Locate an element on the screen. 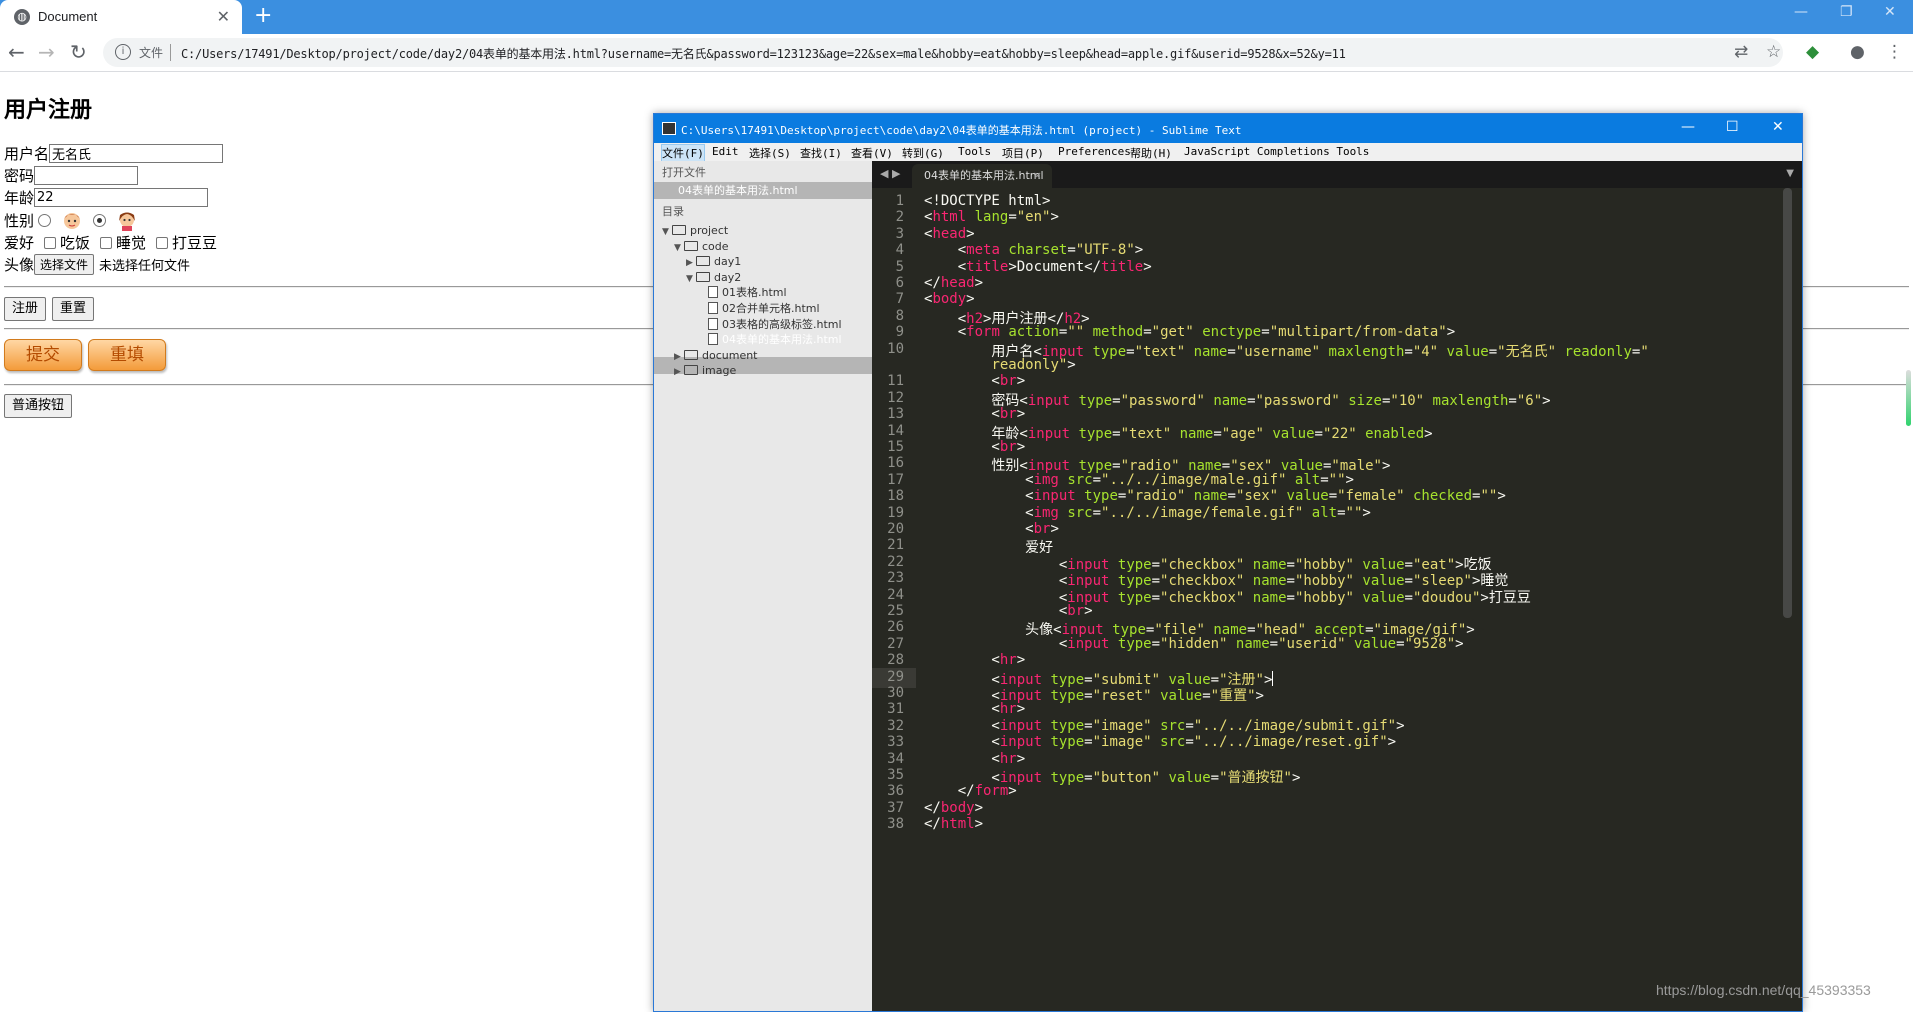 The image size is (1913, 1012). menu-kebab-icon: ⋮ is located at coordinates (1894, 52).